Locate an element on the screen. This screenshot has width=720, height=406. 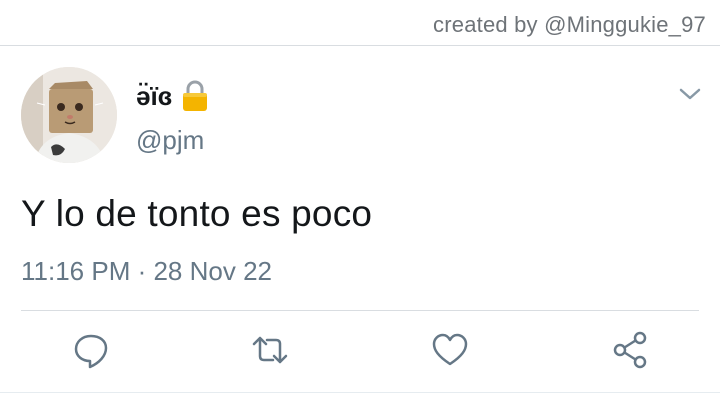
name-row: ə̈ïɞ is located at coordinates (173, 96).